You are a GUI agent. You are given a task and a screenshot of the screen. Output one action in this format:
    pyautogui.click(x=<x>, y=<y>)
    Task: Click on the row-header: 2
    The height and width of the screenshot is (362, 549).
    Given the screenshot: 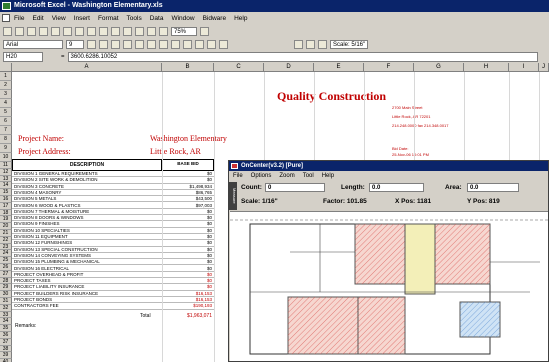 What is the action you would take?
    pyautogui.click(x=6, y=85)
    